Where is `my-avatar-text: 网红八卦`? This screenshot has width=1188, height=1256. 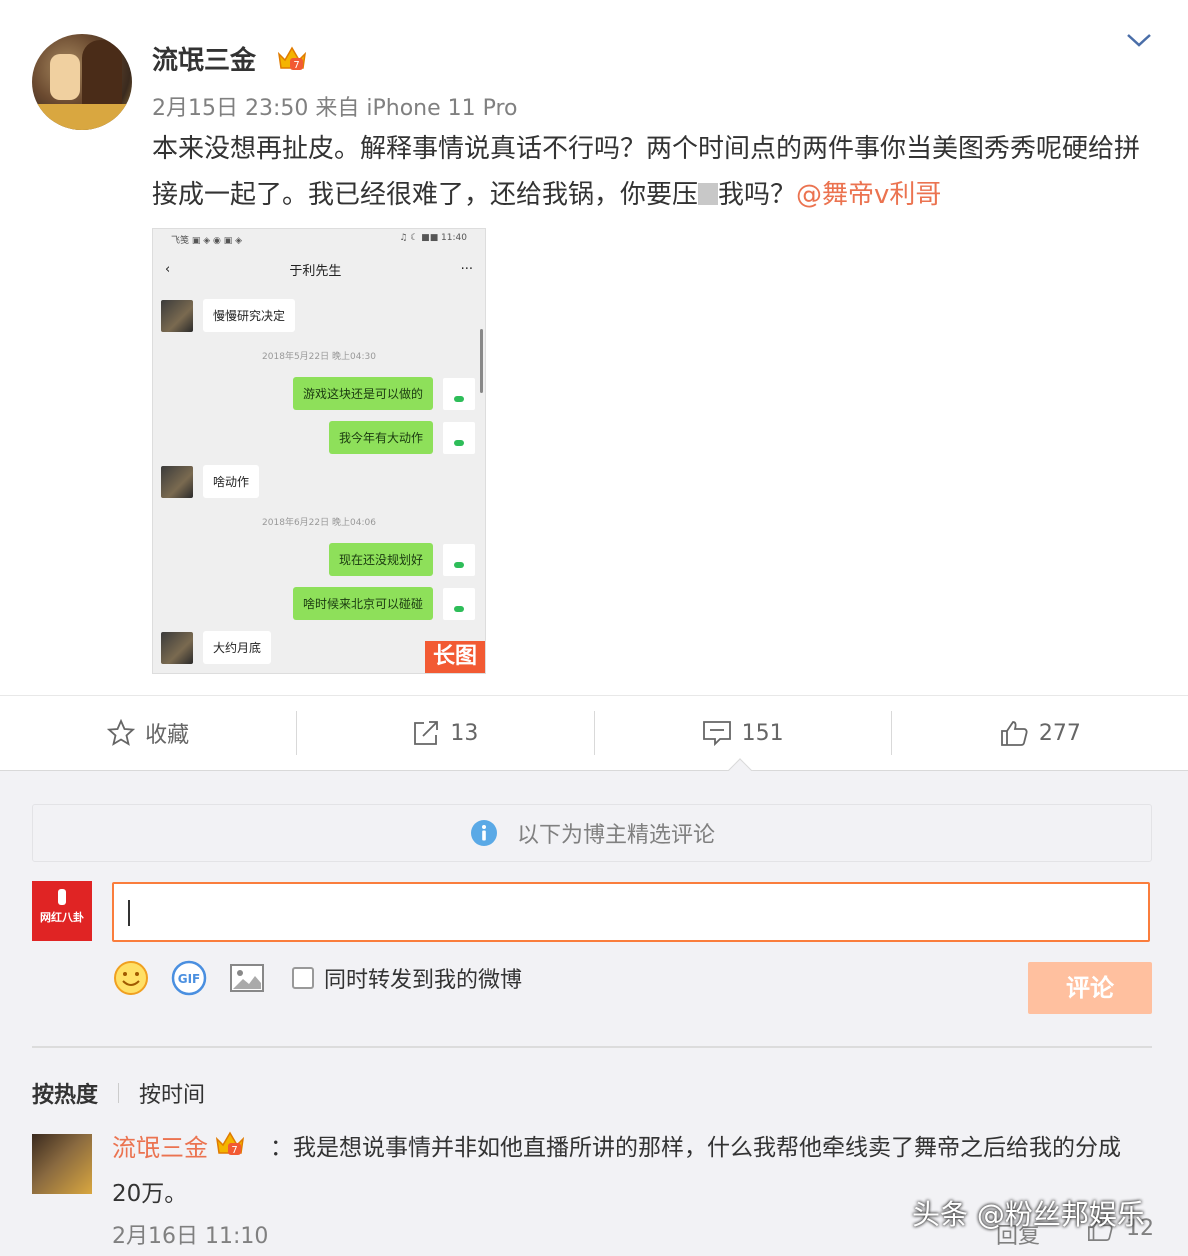 my-avatar-text: 网红八卦 is located at coordinates (62, 917).